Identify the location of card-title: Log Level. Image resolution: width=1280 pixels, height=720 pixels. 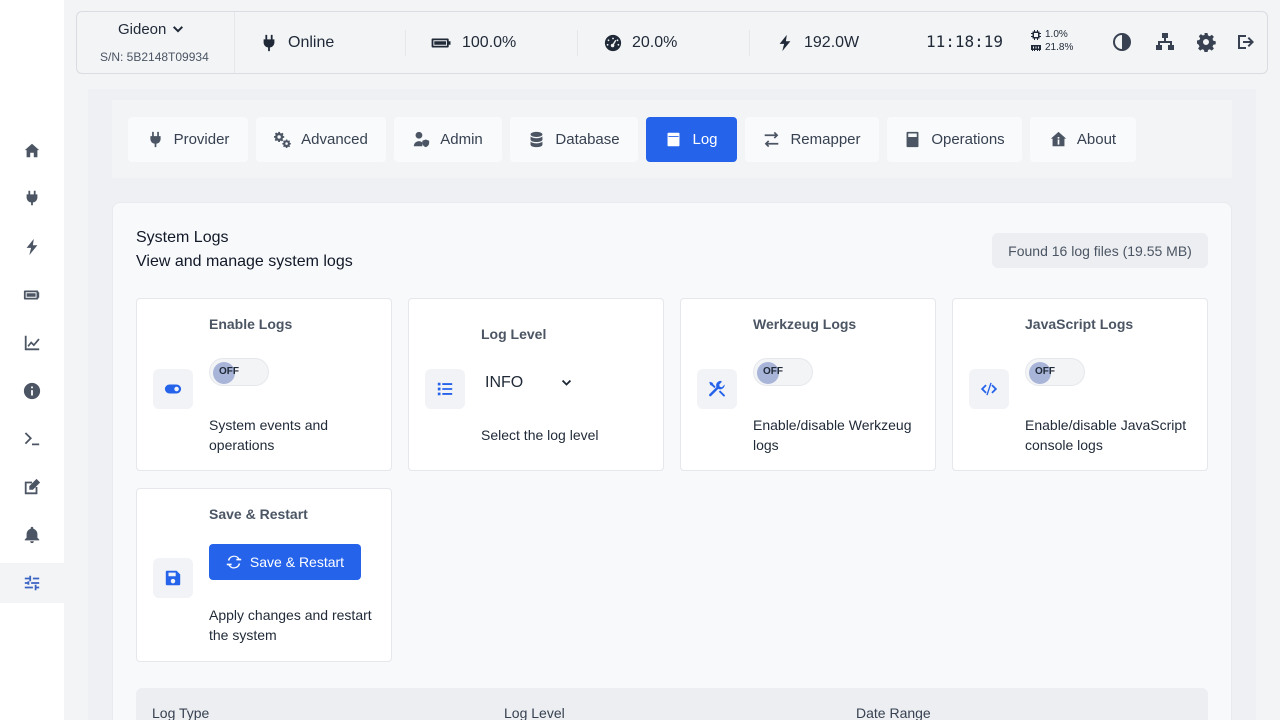
(514, 334).